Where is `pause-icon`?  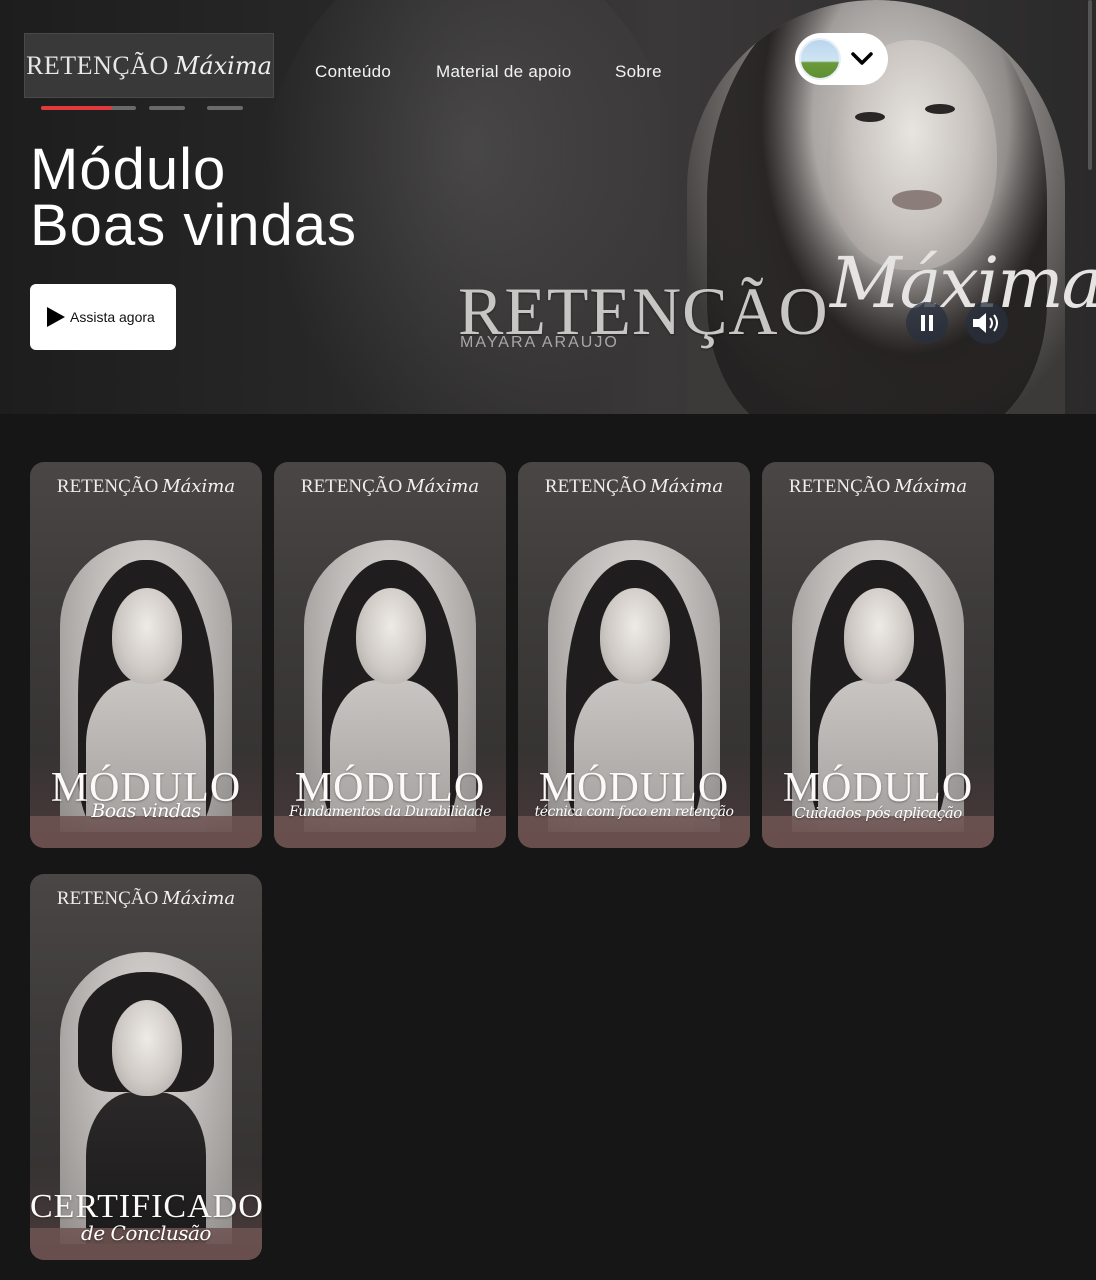 pause-icon is located at coordinates (927, 323).